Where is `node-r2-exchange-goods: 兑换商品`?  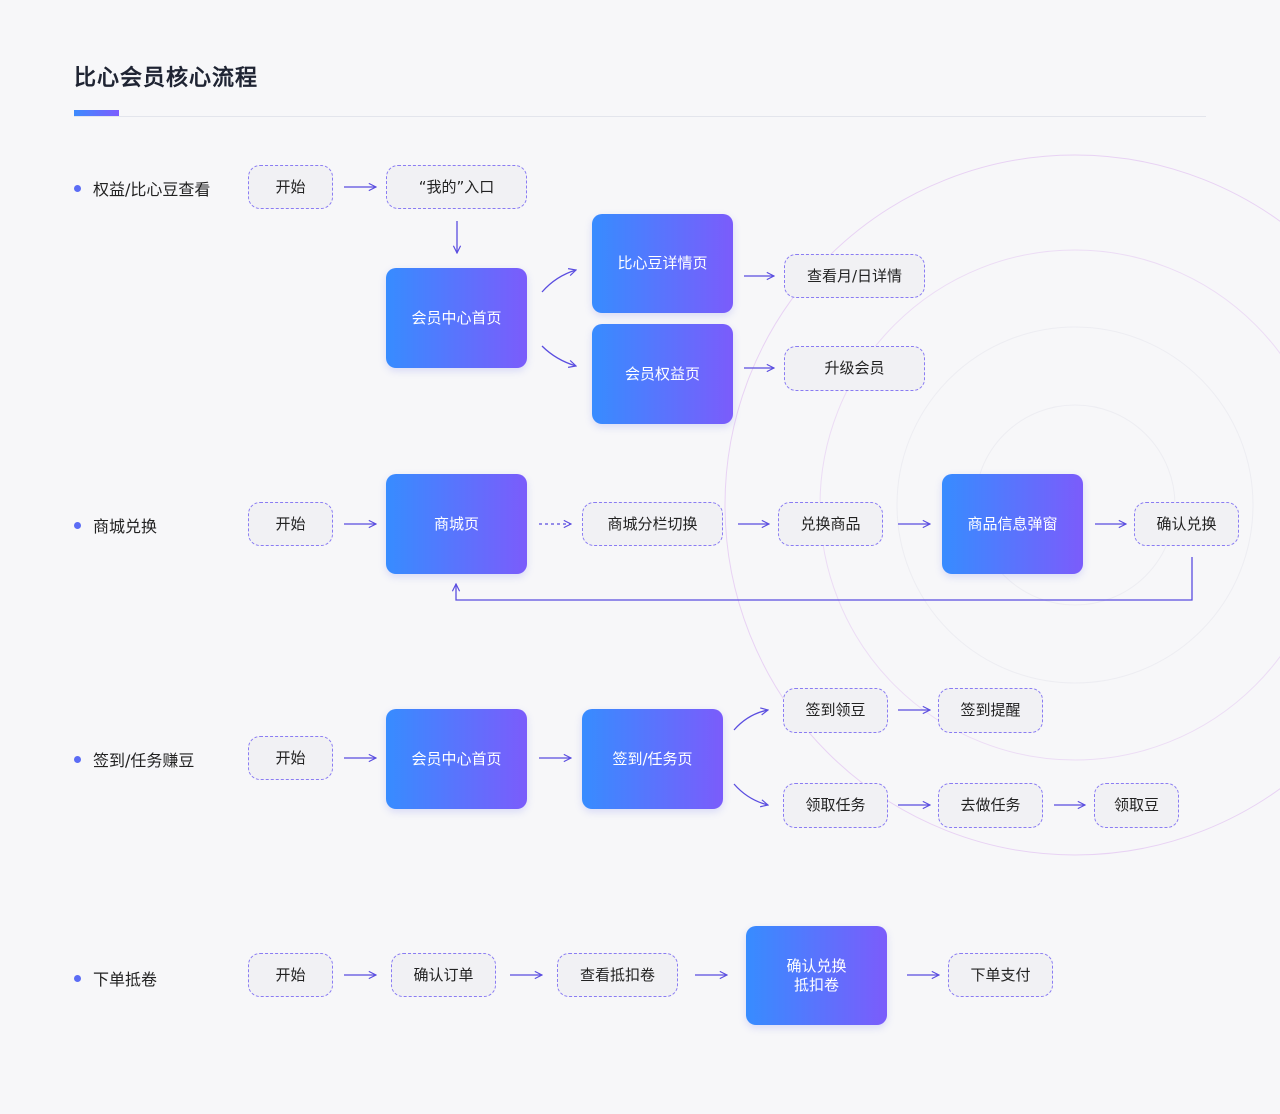
node-r2-exchange-goods: 兑换商品 is located at coordinates (830, 524).